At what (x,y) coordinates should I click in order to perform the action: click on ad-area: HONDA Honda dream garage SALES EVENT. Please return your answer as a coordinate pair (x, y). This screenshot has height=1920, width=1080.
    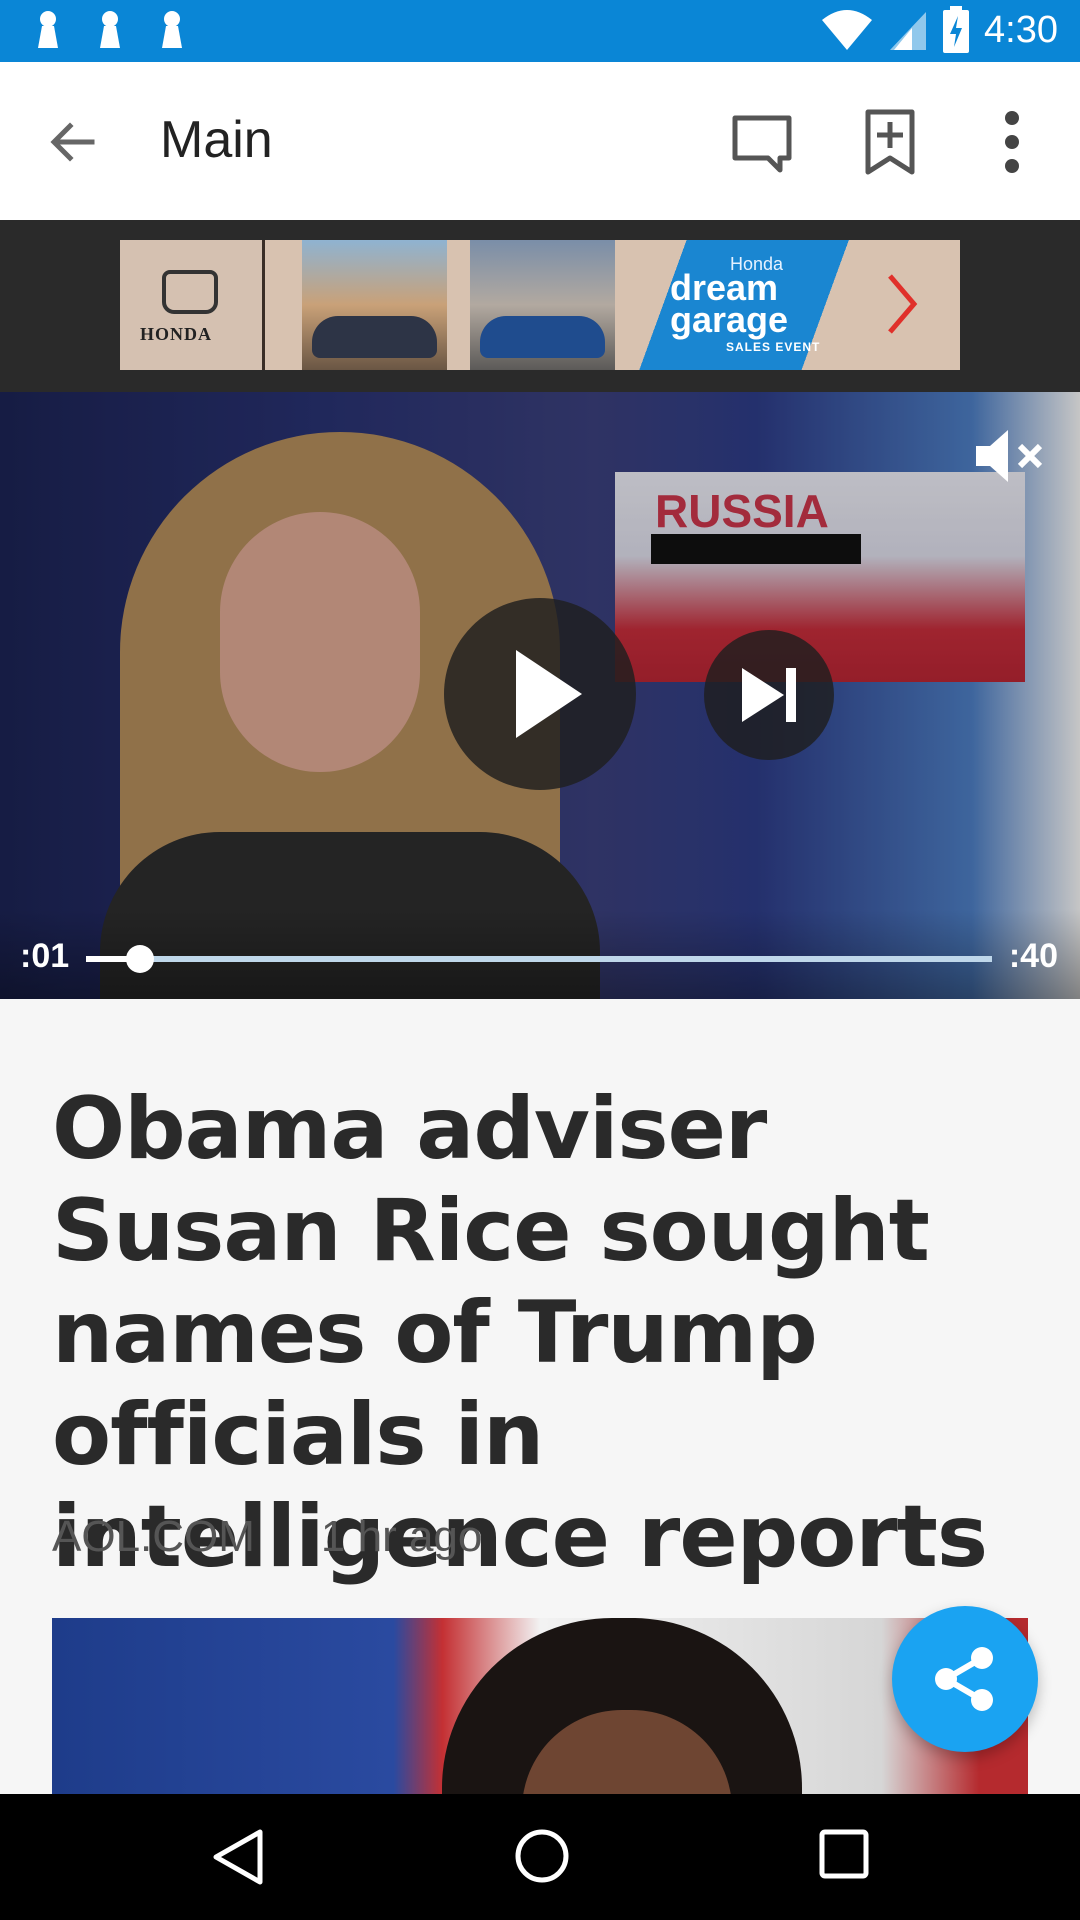
    Looking at the image, I should click on (540, 306).